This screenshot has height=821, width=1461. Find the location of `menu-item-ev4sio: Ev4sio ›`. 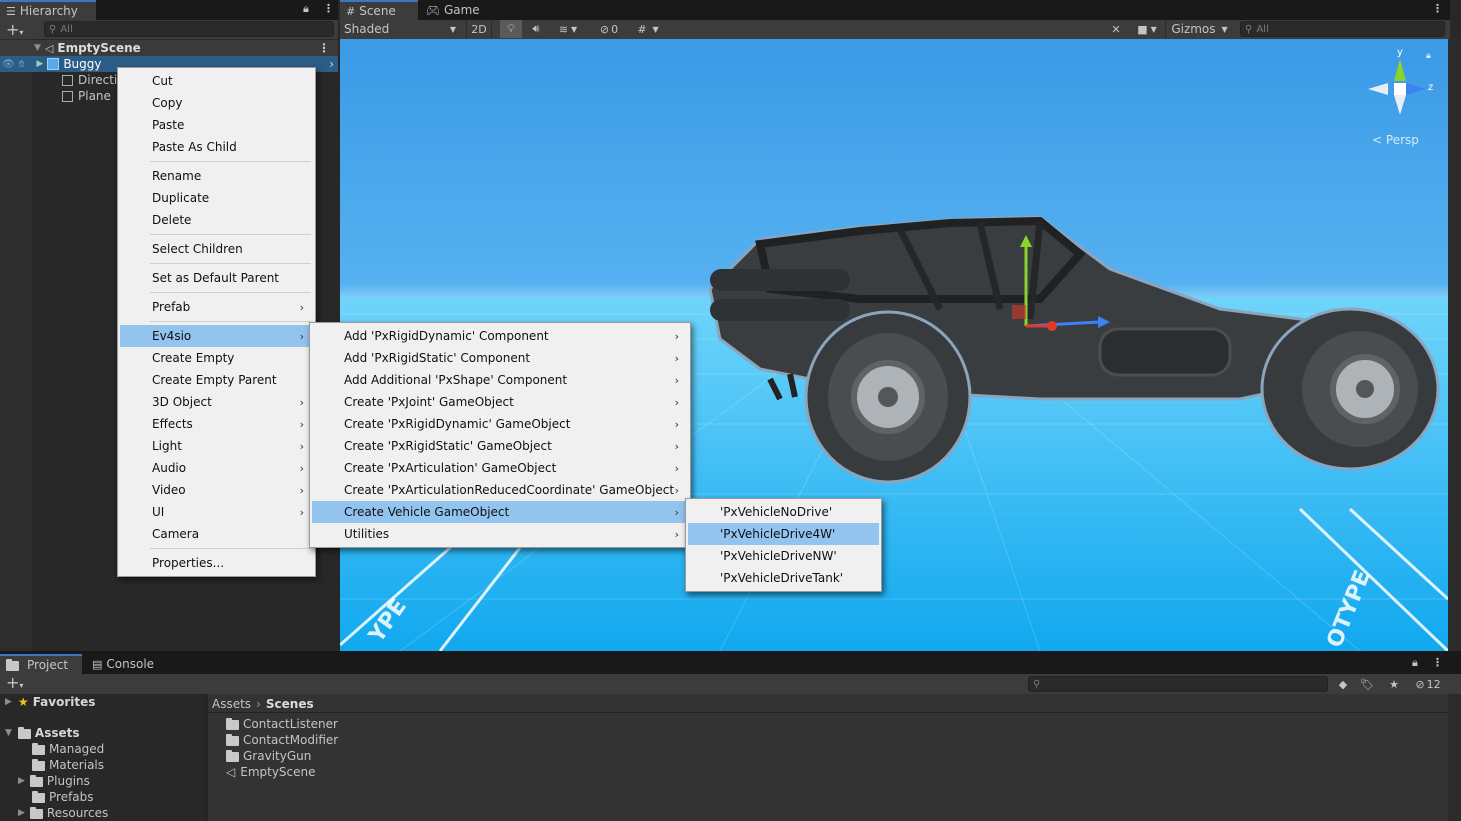

menu-item-ev4sio: Ev4sio › is located at coordinates (216, 336).